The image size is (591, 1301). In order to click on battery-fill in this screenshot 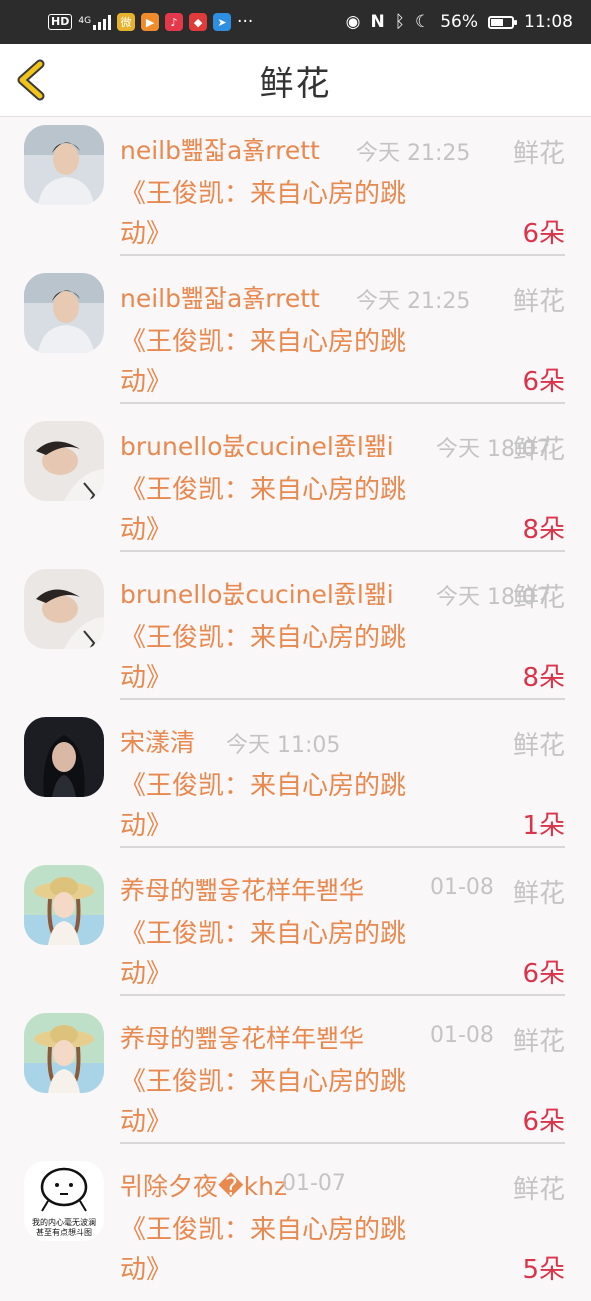, I will do `click(497, 22)`.